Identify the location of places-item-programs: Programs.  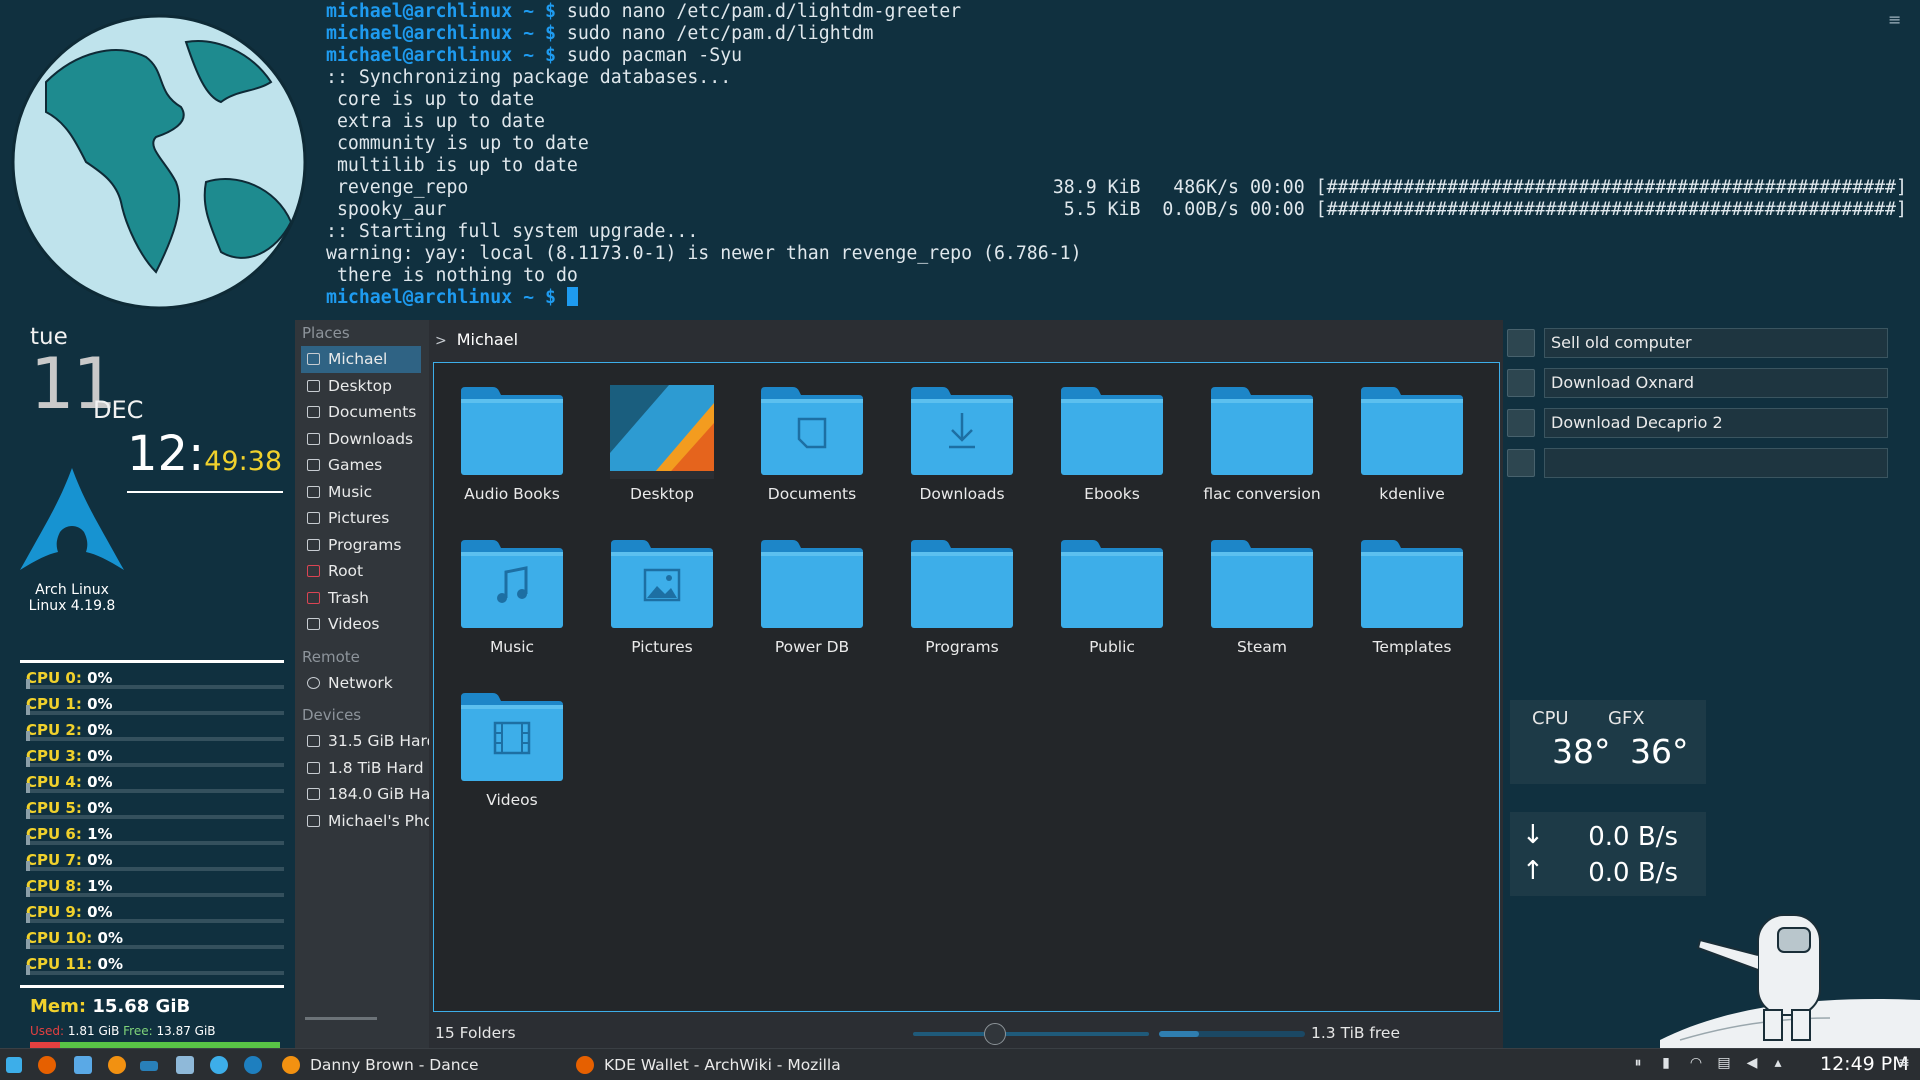
(362, 545).